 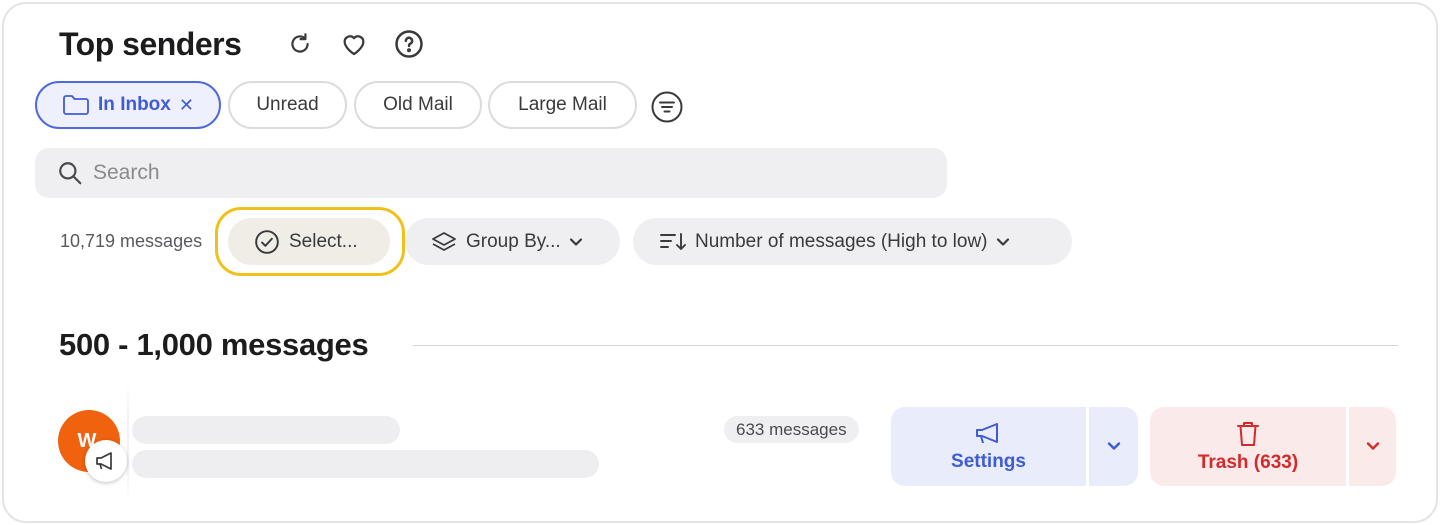 I want to click on filter-chip-label: Old Mail, so click(x=418, y=104).